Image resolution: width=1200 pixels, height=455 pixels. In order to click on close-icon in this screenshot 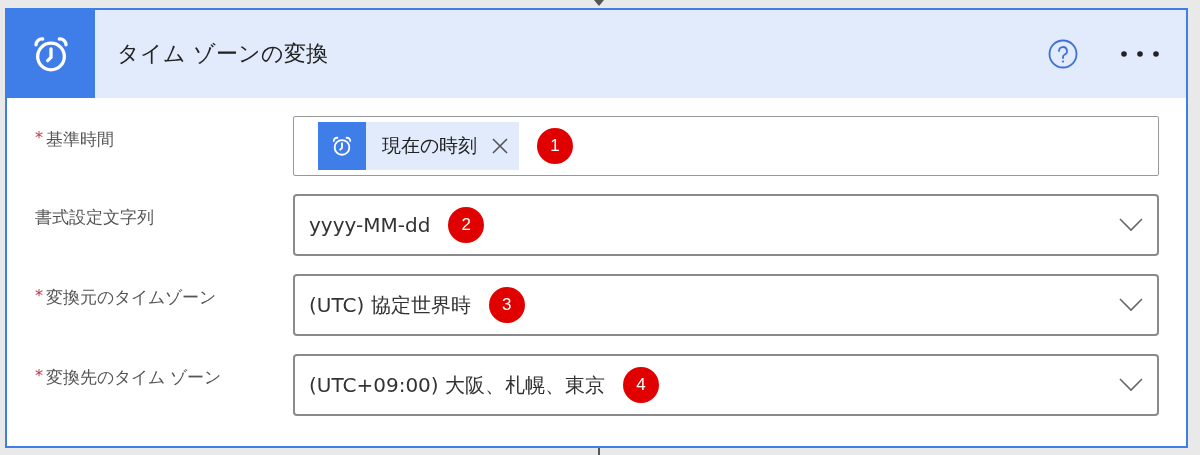, I will do `click(500, 146)`.